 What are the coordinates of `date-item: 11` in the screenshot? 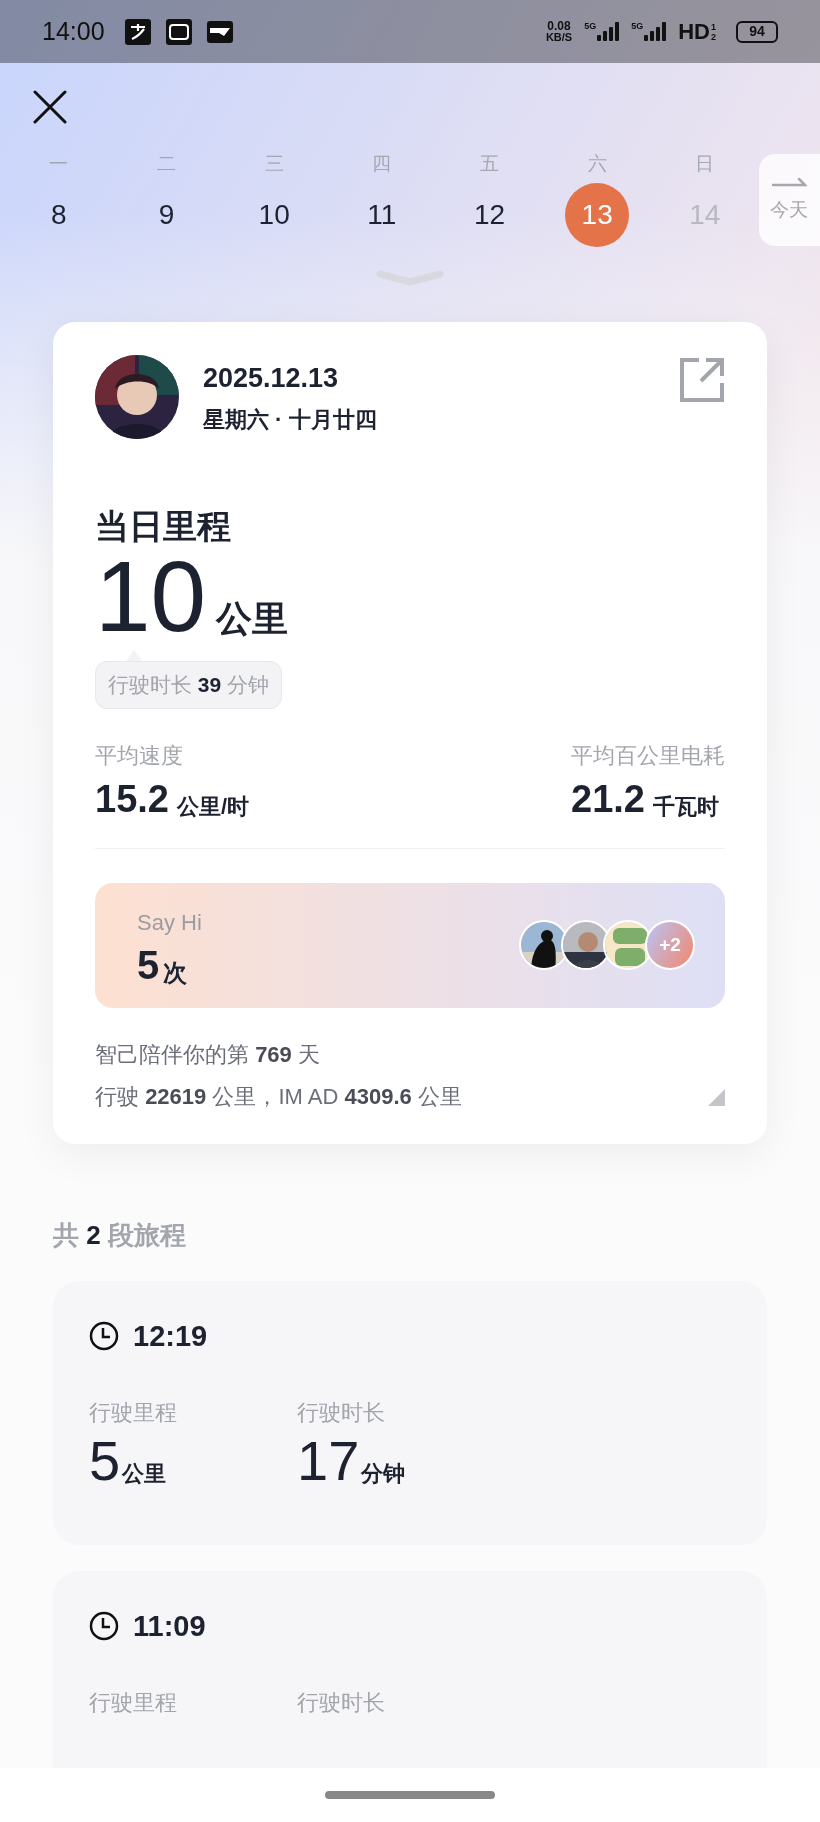 It's located at (381, 214).